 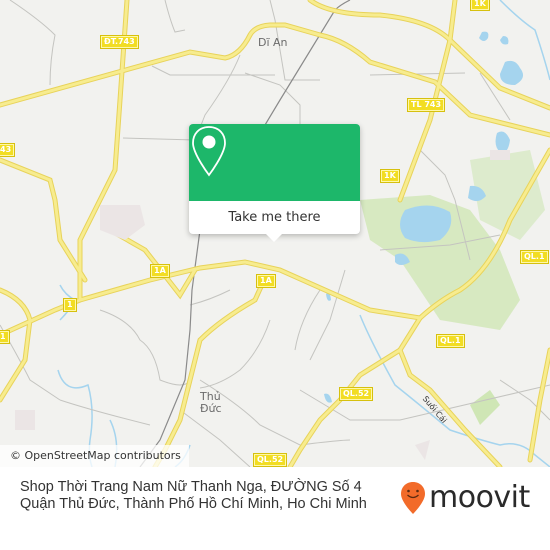 I want to click on moovit-wordmark: moovit, so click(x=479, y=497).